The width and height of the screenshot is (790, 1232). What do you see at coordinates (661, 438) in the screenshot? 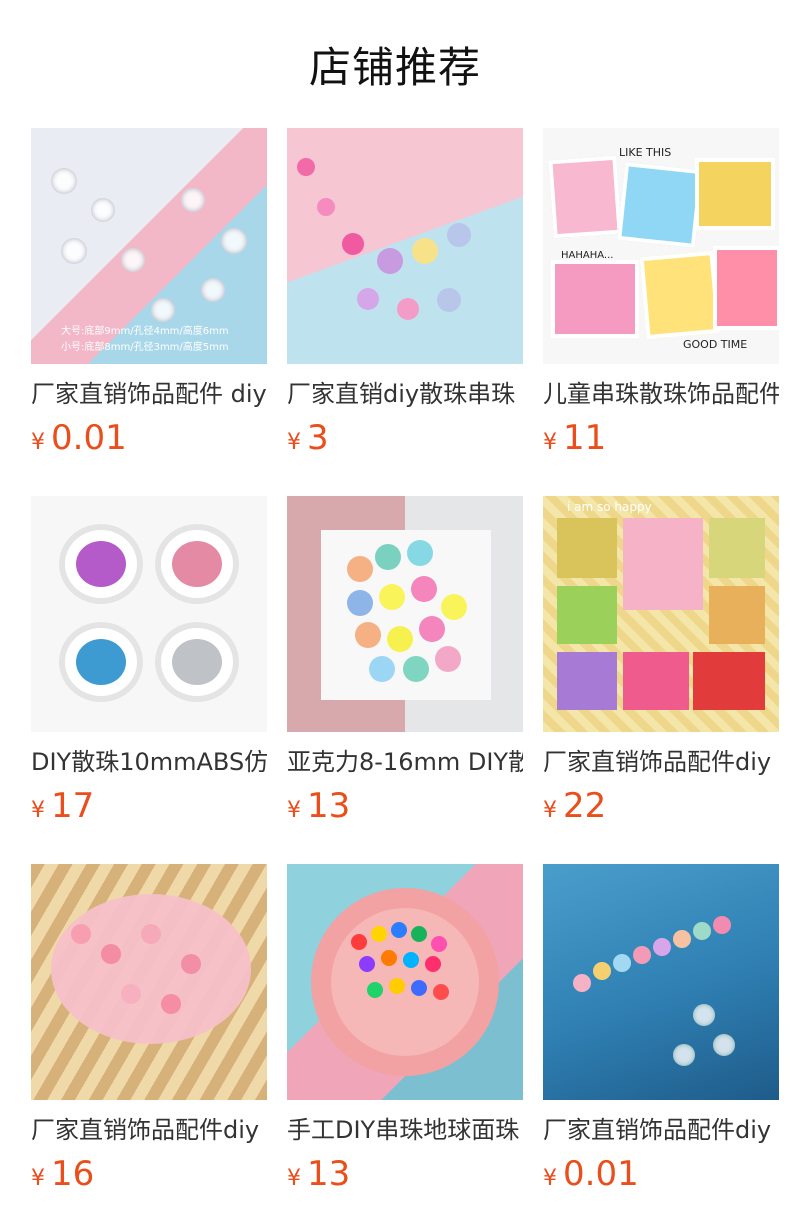
I see `product-price: ¥ 11` at bounding box center [661, 438].